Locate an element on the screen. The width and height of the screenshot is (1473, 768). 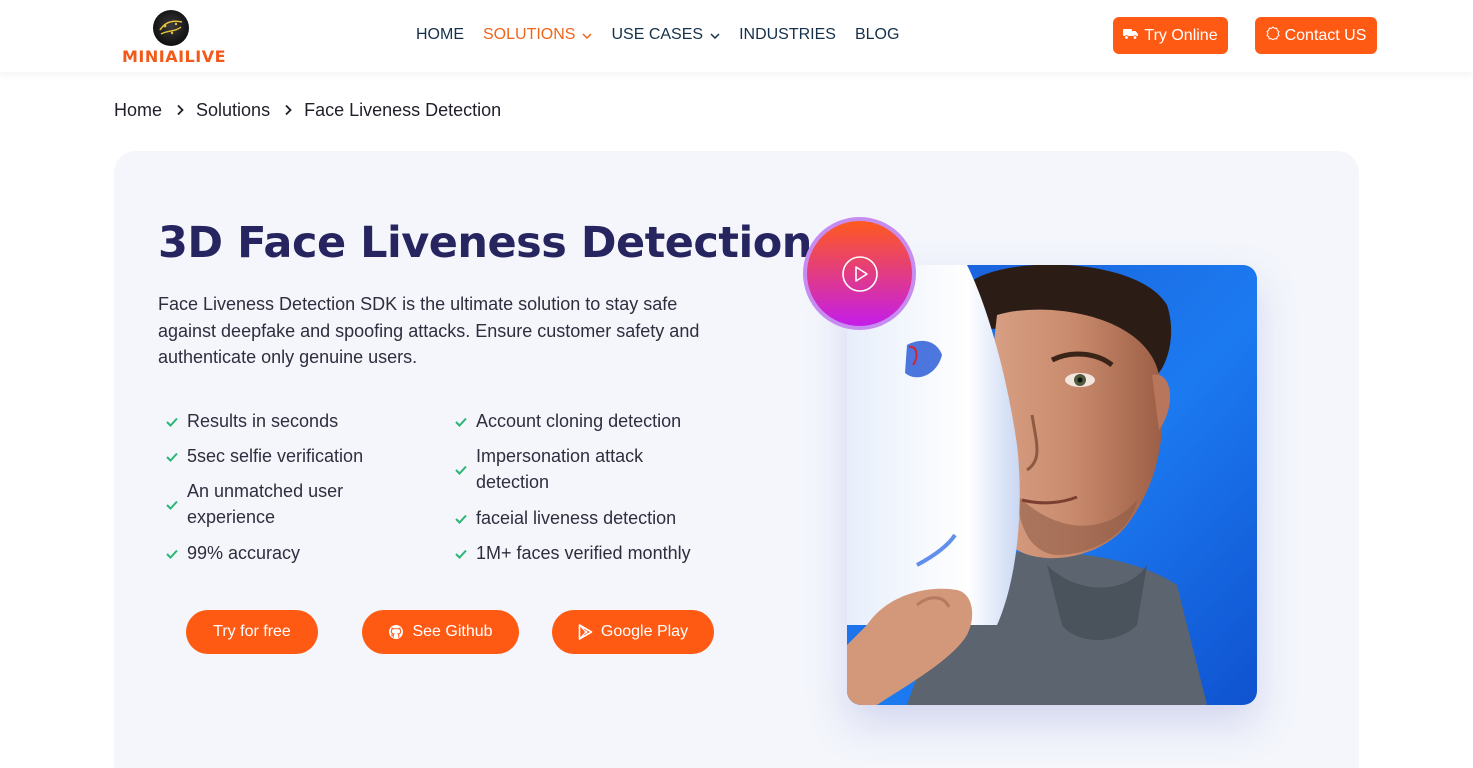
google-play-button: Google Play is located at coordinates (633, 632).